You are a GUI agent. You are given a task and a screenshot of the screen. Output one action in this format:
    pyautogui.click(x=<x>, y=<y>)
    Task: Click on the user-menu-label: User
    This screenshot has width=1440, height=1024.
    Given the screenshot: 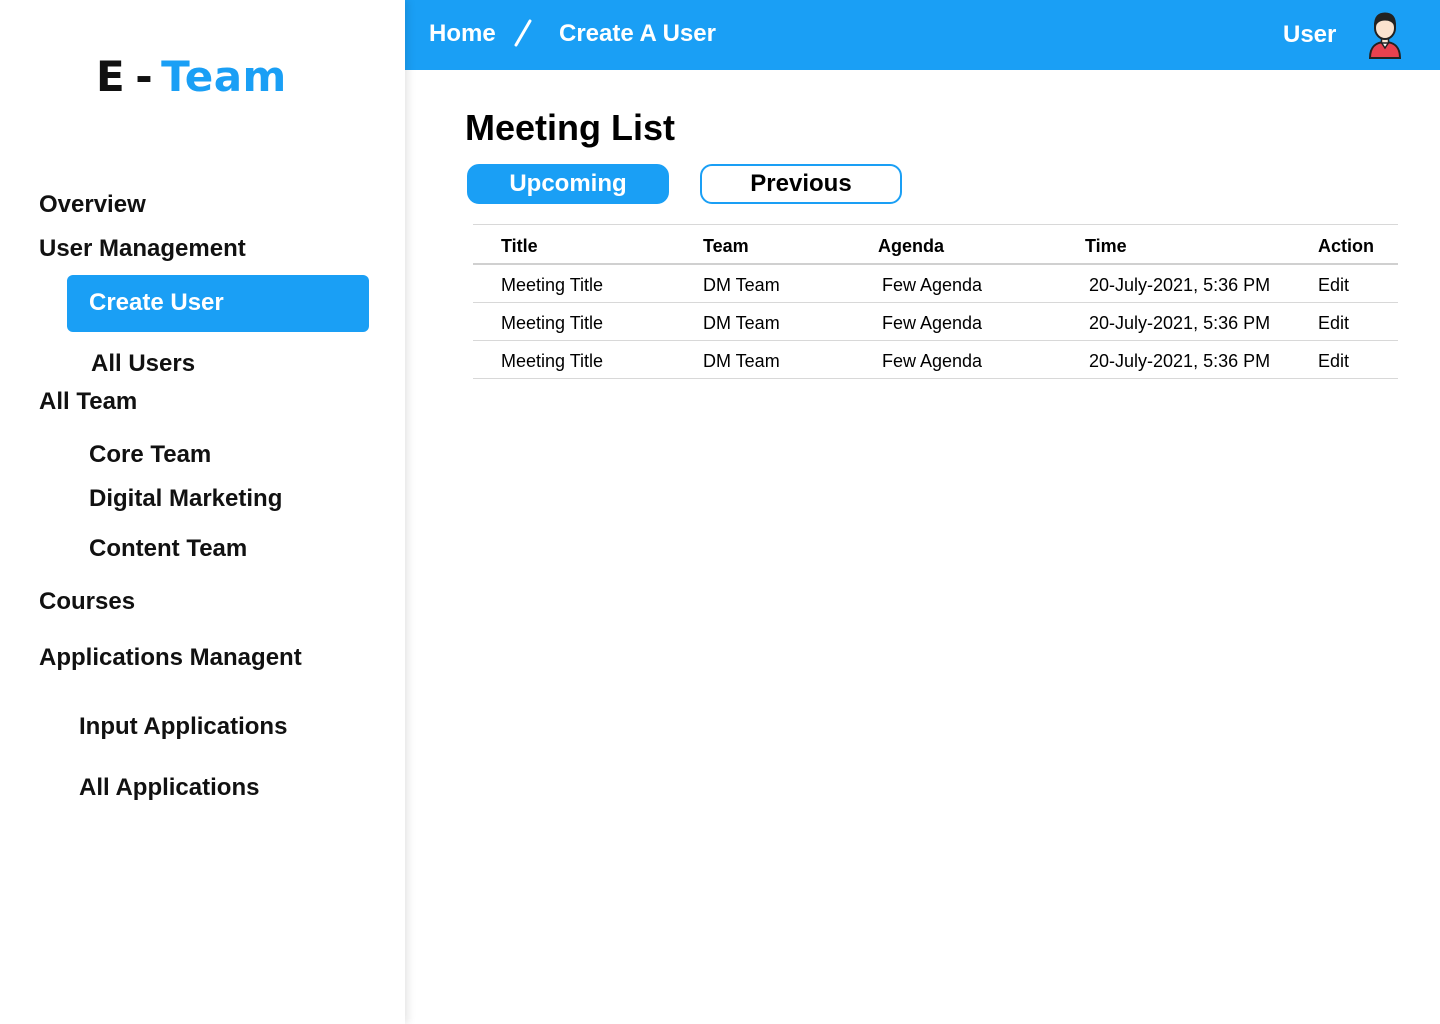 What is the action you would take?
    pyautogui.click(x=1309, y=35)
    